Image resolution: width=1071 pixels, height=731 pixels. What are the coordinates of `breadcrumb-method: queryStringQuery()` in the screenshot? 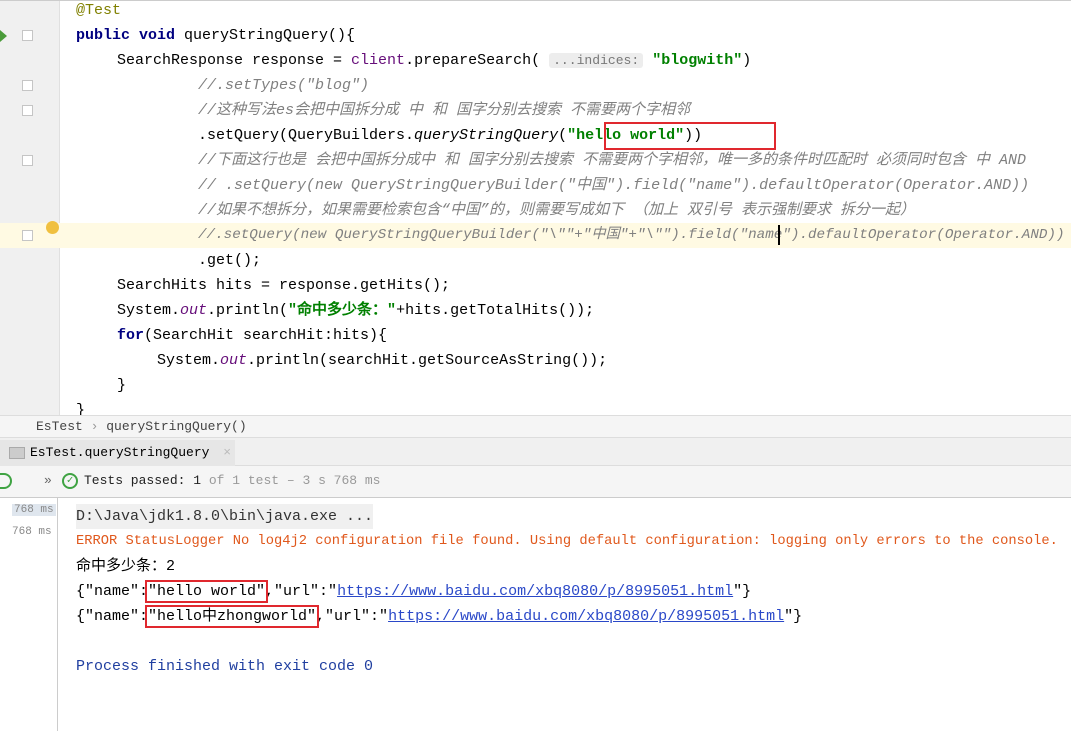 It's located at (176, 426).